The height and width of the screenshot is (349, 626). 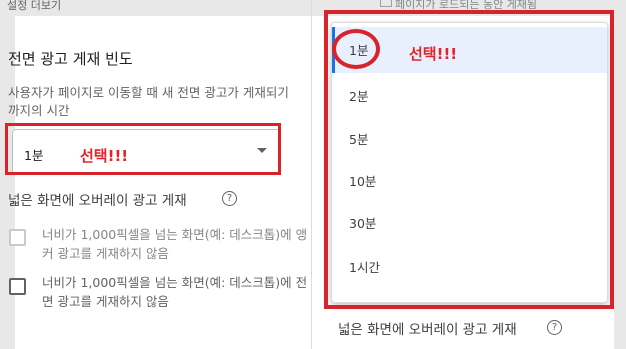 What do you see at coordinates (143, 149) in the screenshot?
I see `annotation-highlight-box` at bounding box center [143, 149].